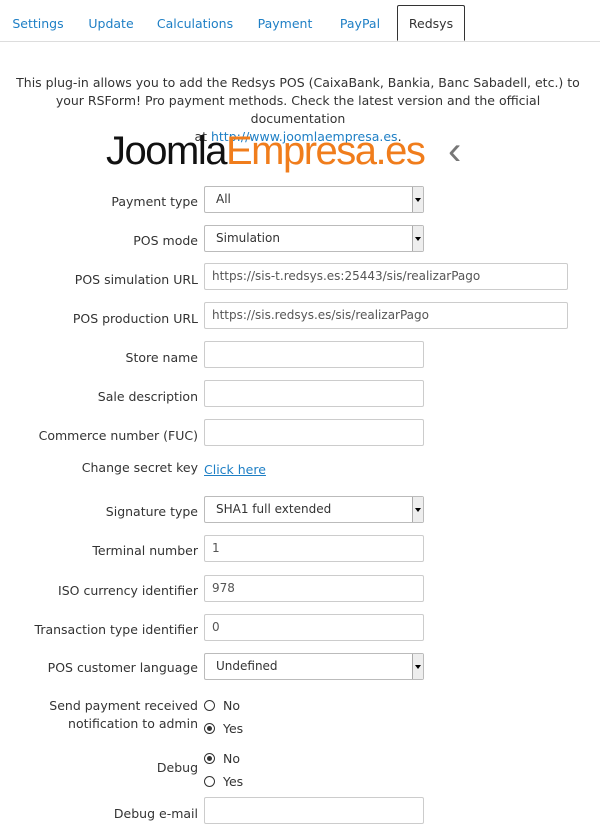 This screenshot has height=840, width=600. What do you see at coordinates (431, 23) in the screenshot?
I see `tab-redsys: Redsys` at bounding box center [431, 23].